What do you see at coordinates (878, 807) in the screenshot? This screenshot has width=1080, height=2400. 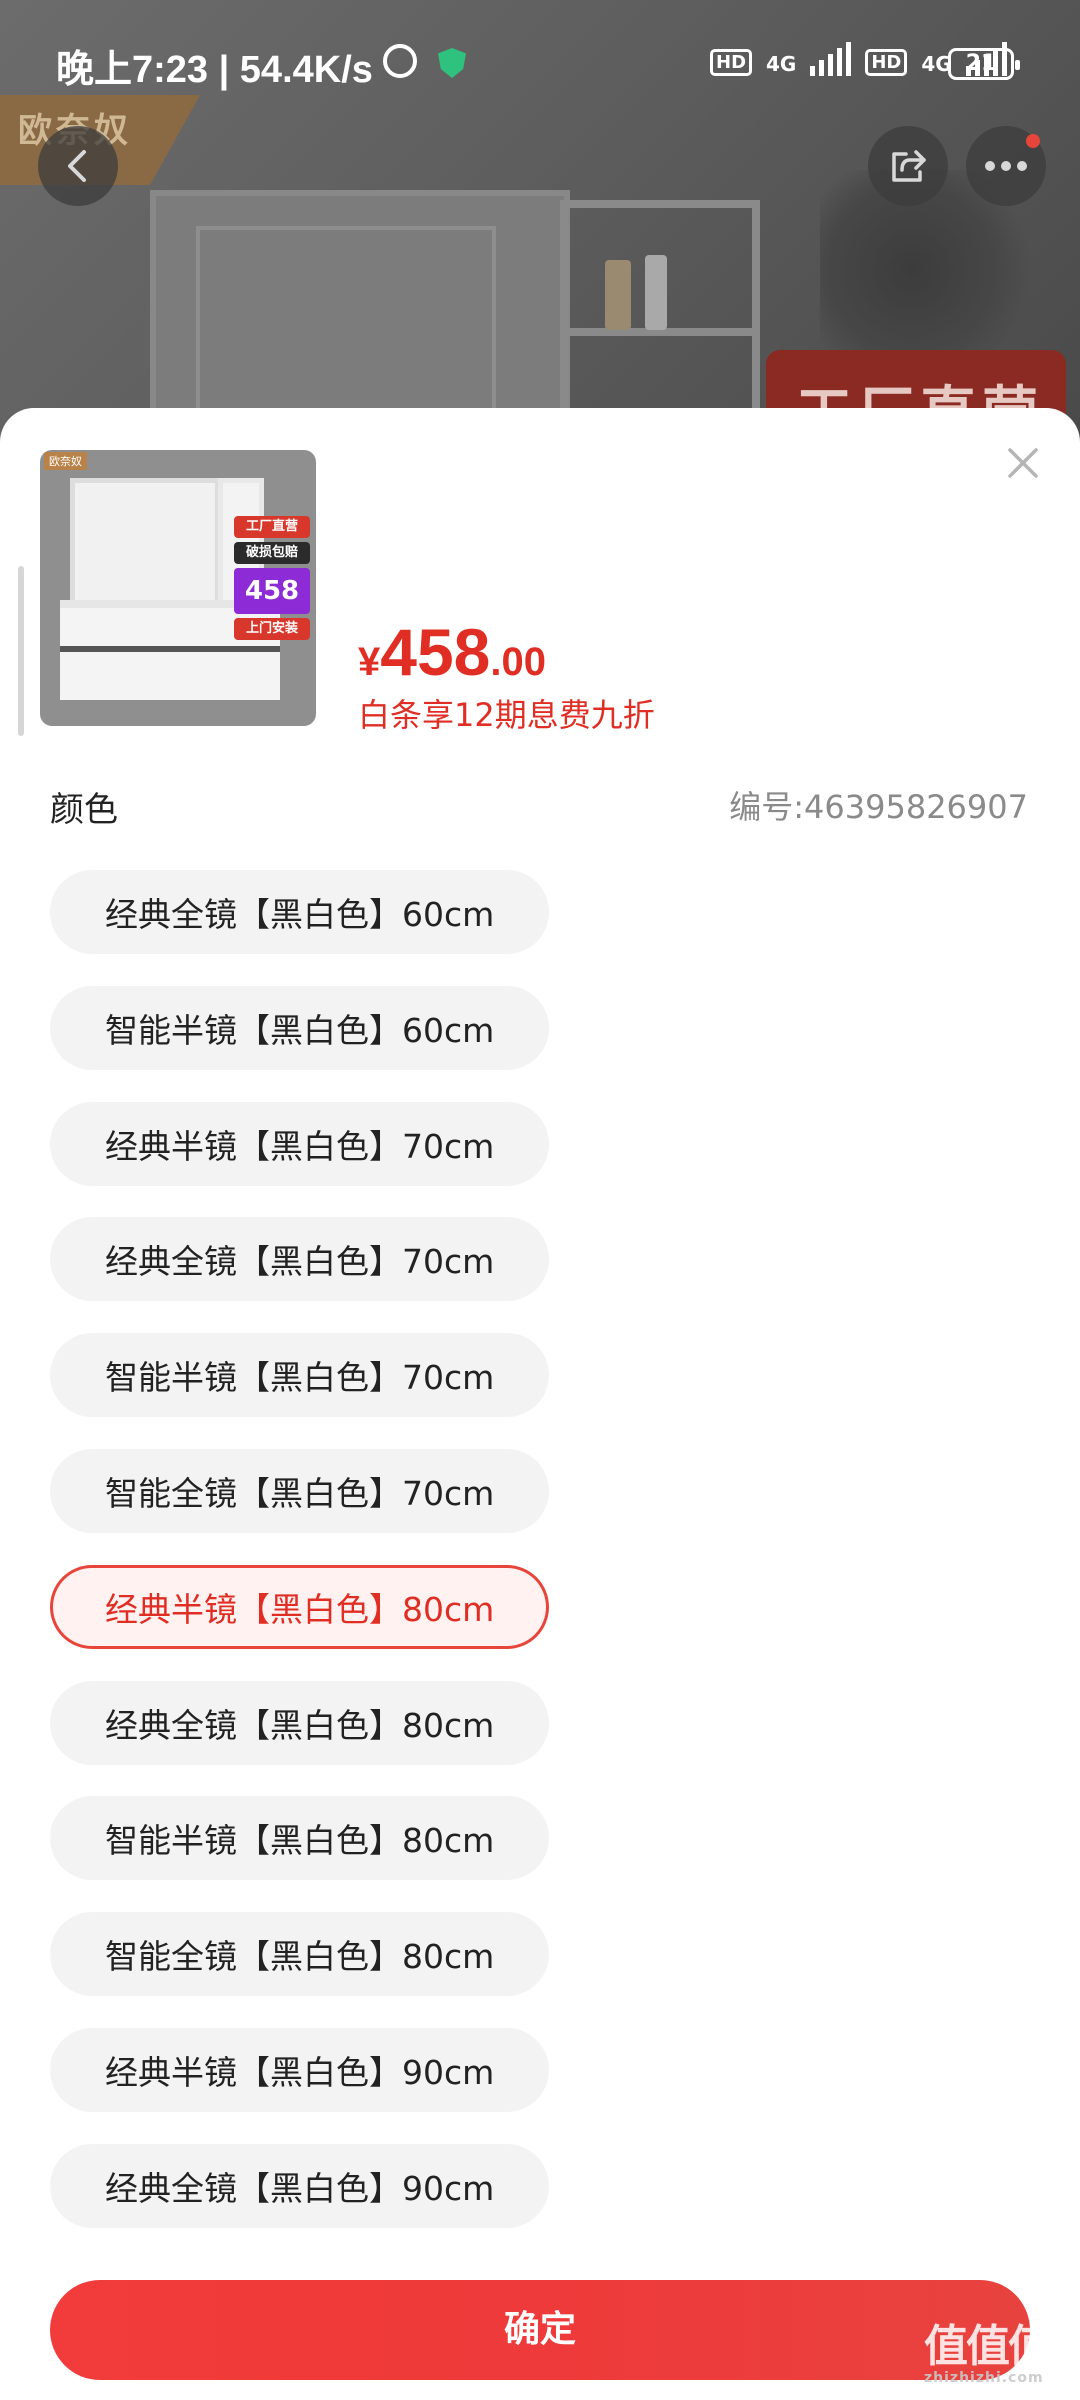 I see `sku-number: 编号:46395826907` at bounding box center [878, 807].